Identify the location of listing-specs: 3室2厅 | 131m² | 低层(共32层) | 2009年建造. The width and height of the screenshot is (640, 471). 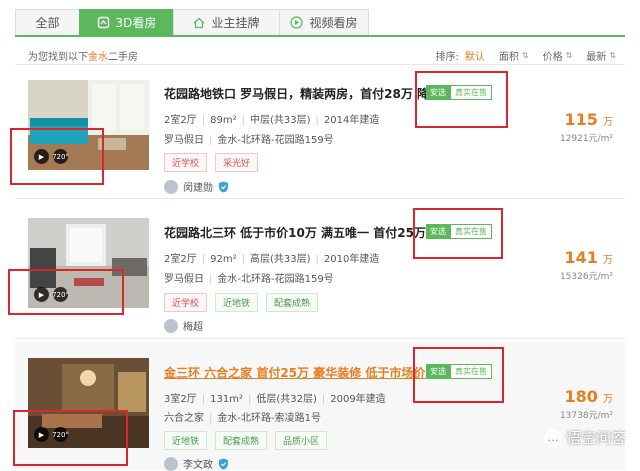
(275, 399).